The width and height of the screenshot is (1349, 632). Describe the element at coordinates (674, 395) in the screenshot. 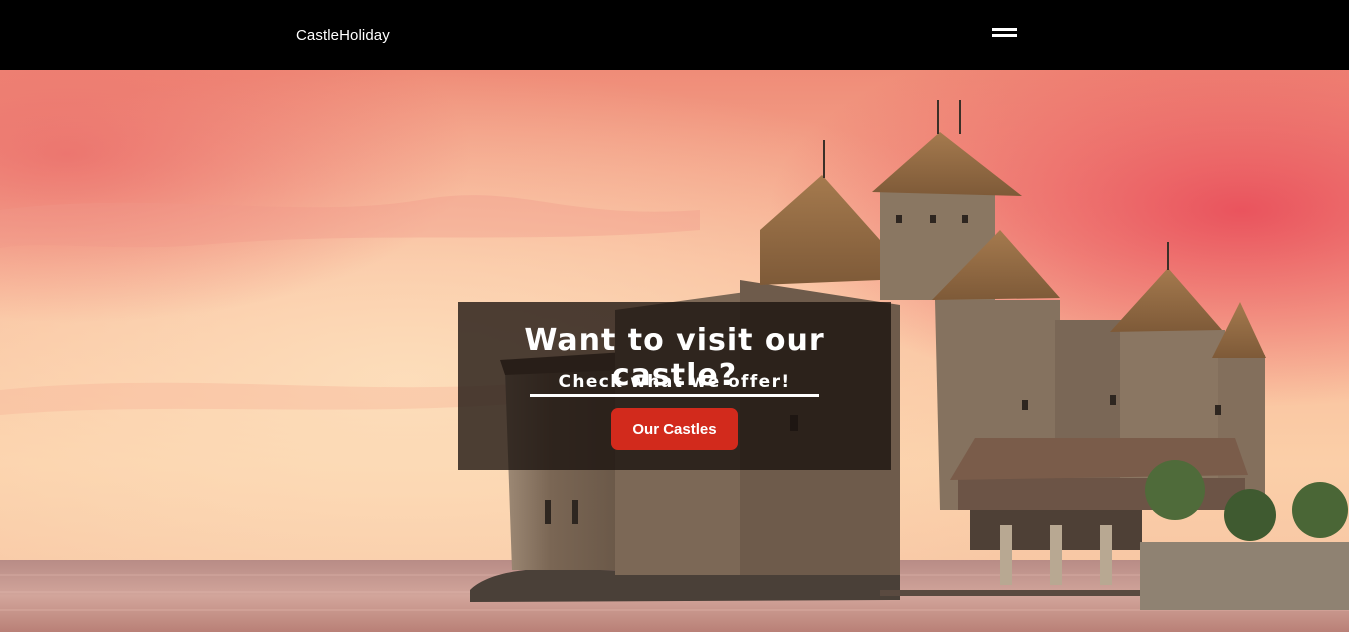

I see `subtitle-underline-divider` at that location.